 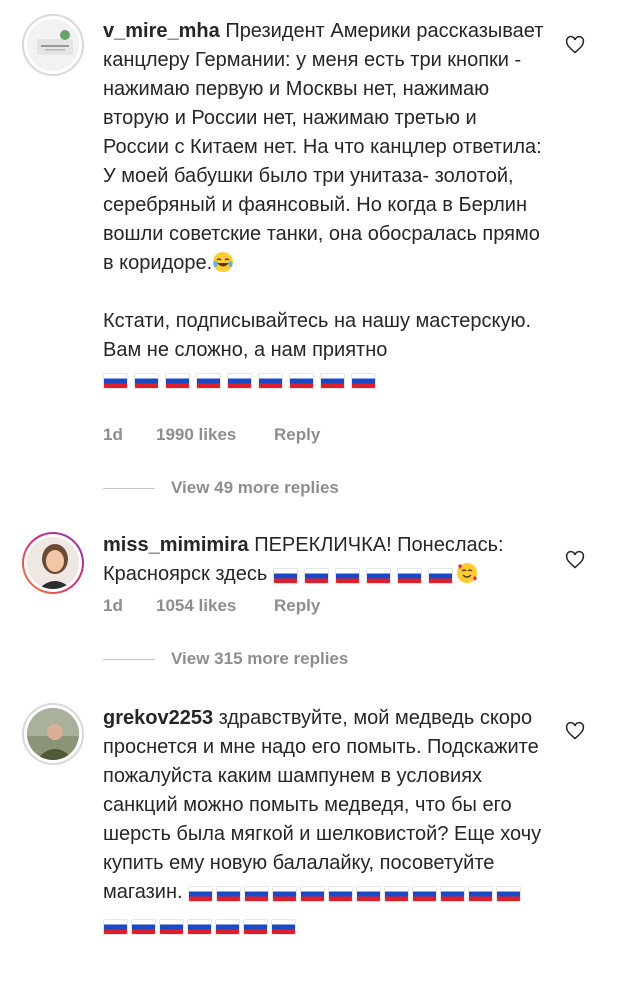 I want to click on view-replies-label: View 315 more replies, so click(x=260, y=658).